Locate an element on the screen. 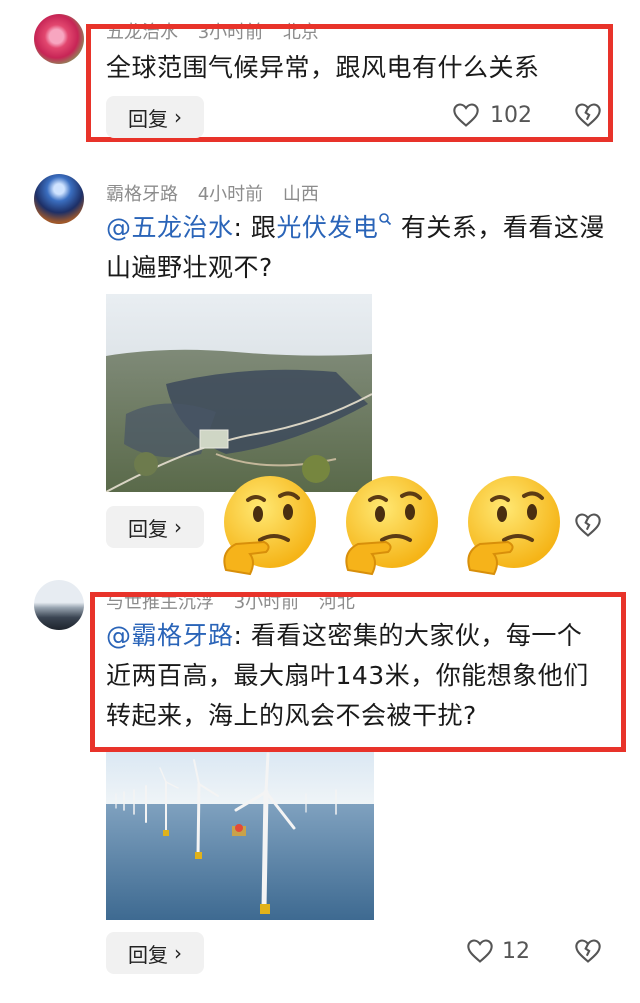 The height and width of the screenshot is (1003, 640). username: 霸格牙路 is located at coordinates (142, 194).